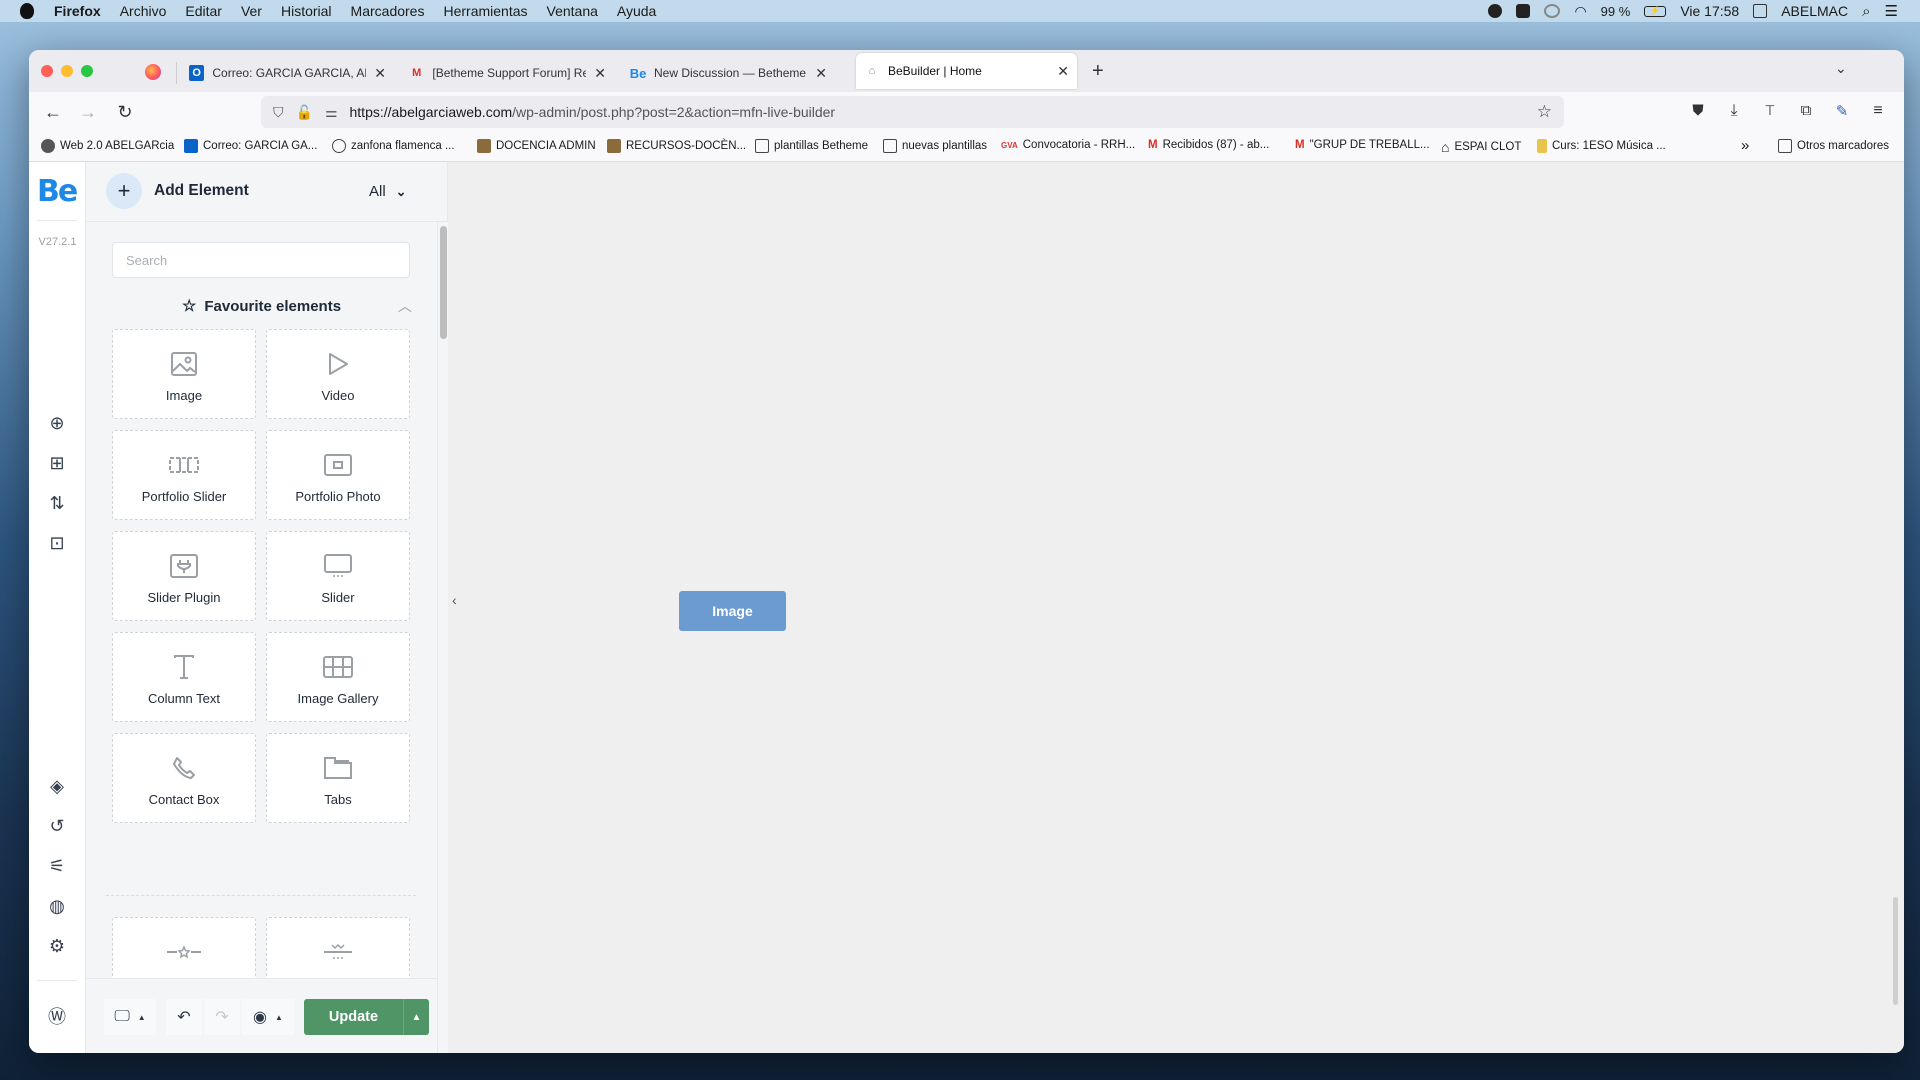  What do you see at coordinates (57, 543) in the screenshot?
I see `templates-icon: ⊡` at bounding box center [57, 543].